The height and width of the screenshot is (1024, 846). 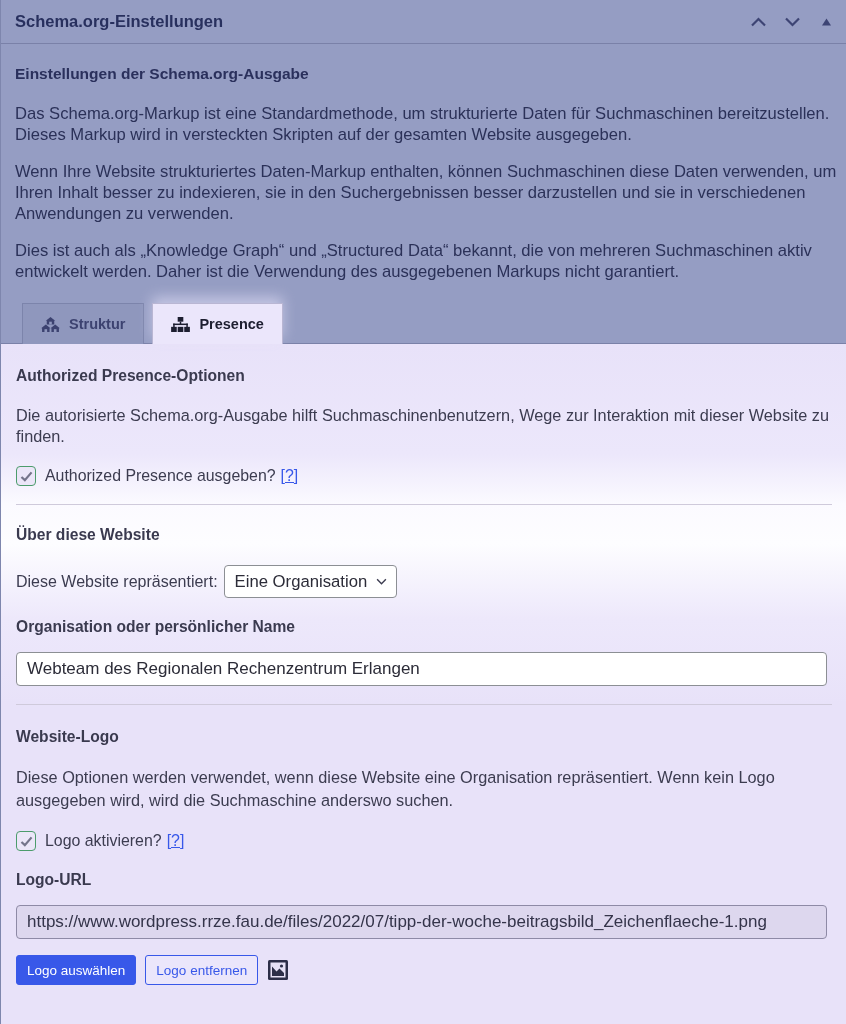 I want to click on image-icon, so click(x=278, y=970).